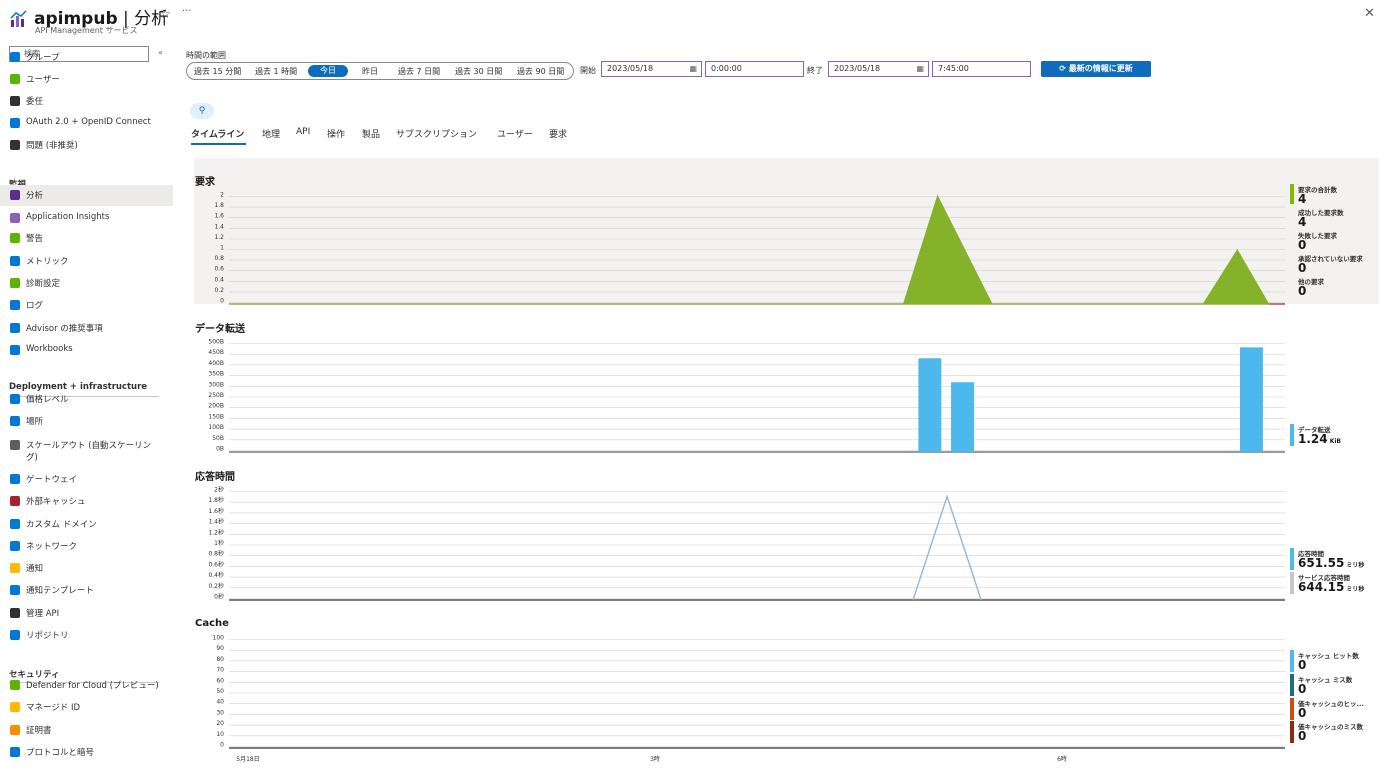 This screenshot has width=1392, height=770. Describe the element at coordinates (436, 133) in the screenshot. I see `tab-item: サブスクリプション` at that location.